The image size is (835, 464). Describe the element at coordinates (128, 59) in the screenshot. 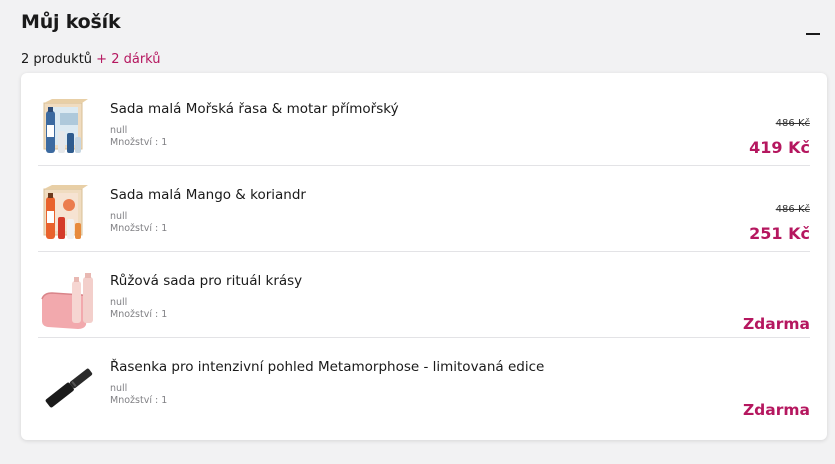

I see `gifts-count: + 2 dárků` at that location.